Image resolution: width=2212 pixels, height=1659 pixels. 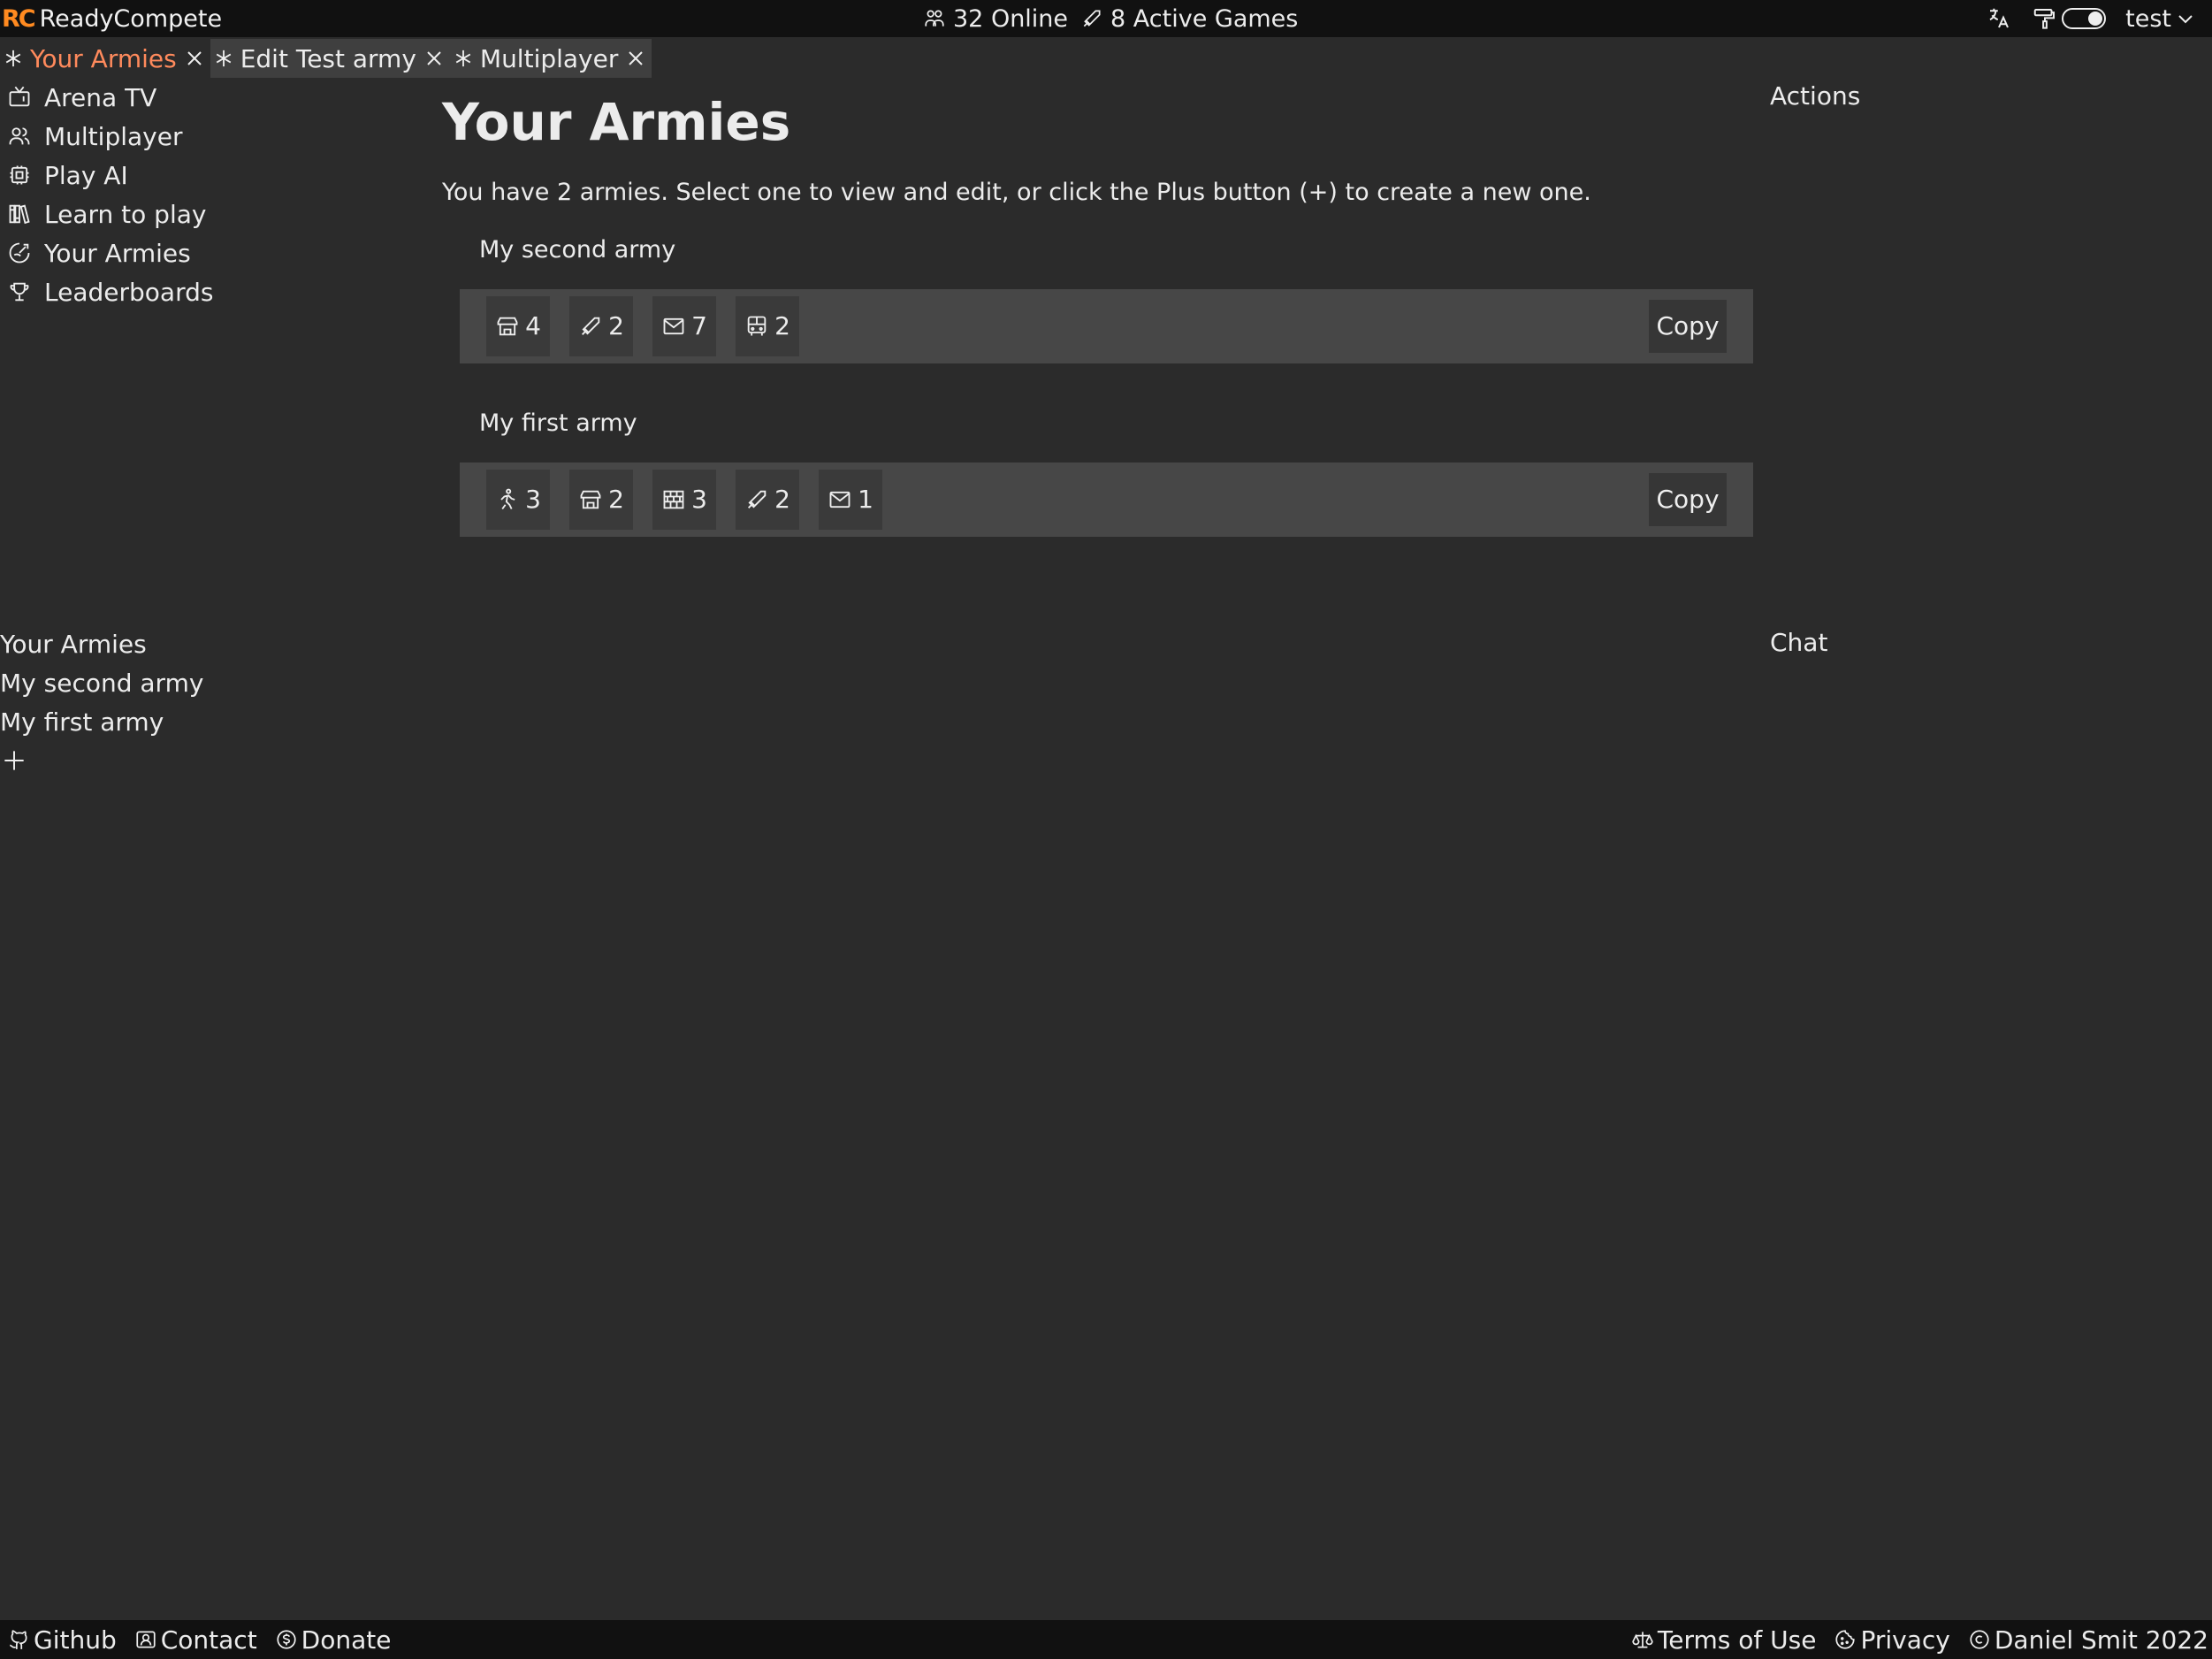 I want to click on active-games-count: 8 Active Games, so click(x=1204, y=18).